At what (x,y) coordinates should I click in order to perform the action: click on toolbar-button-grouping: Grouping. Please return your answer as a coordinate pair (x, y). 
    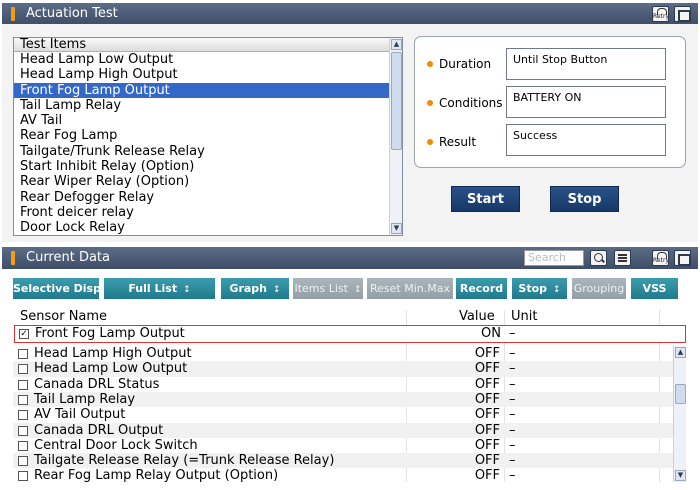
    Looking at the image, I should click on (599, 288).